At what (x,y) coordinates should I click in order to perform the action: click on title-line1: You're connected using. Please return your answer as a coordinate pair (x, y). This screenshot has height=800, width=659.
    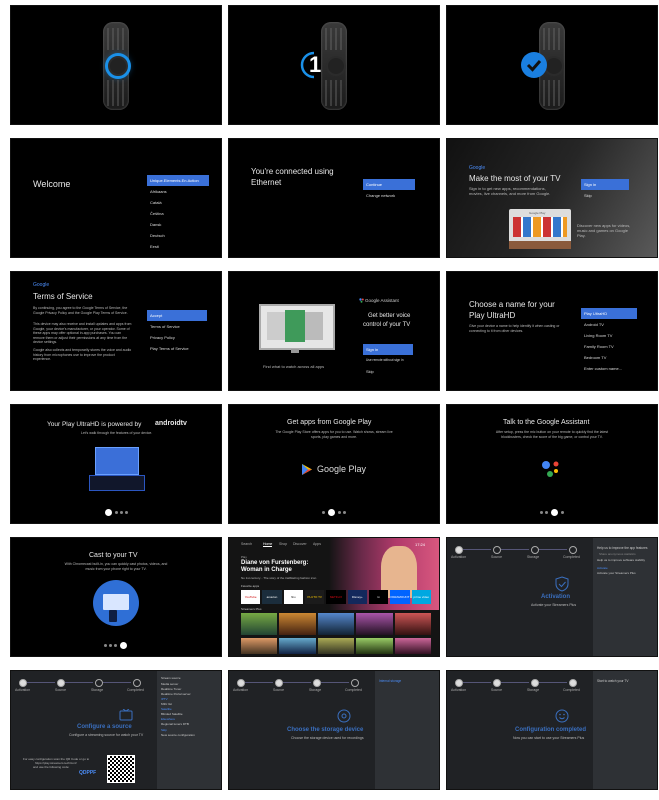
    Looking at the image, I should click on (292, 171).